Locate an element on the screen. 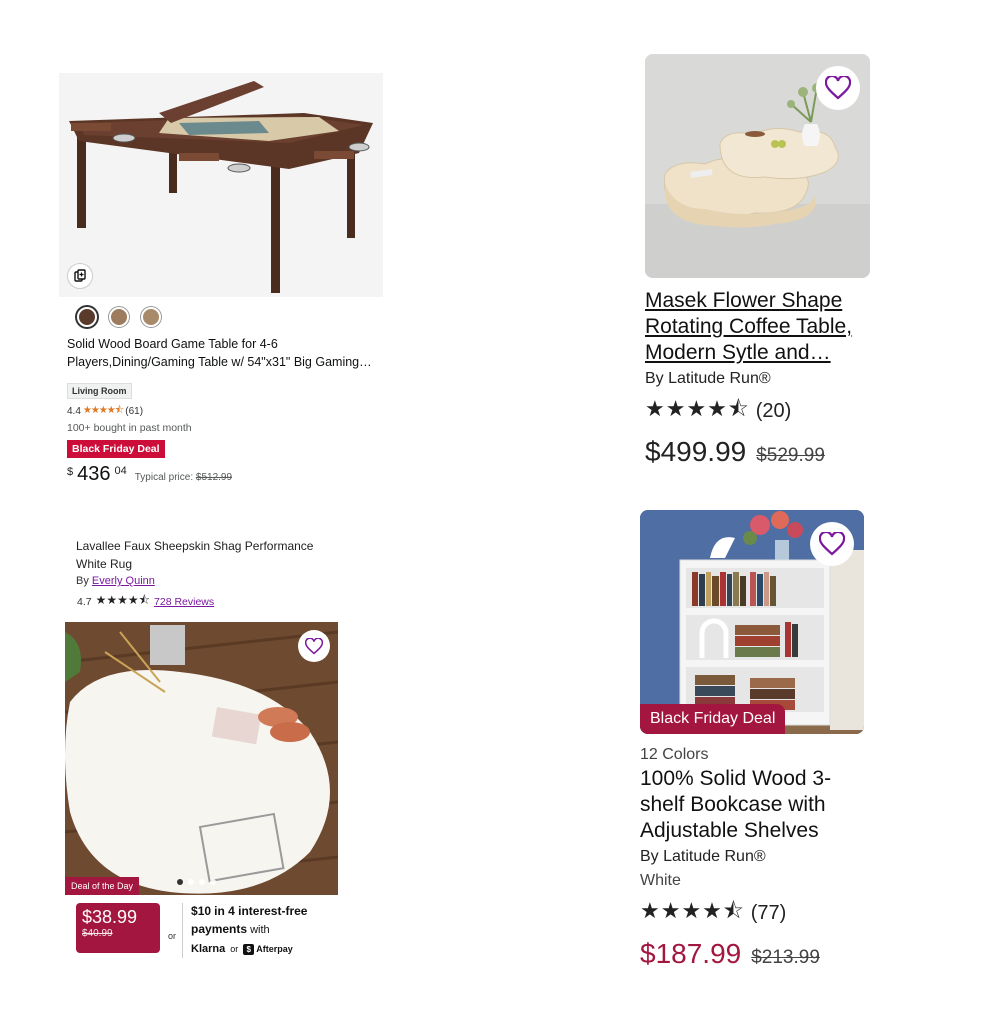 This screenshot has height=1017, width=1000. reviews-link: 728 Reviews is located at coordinates (184, 602).